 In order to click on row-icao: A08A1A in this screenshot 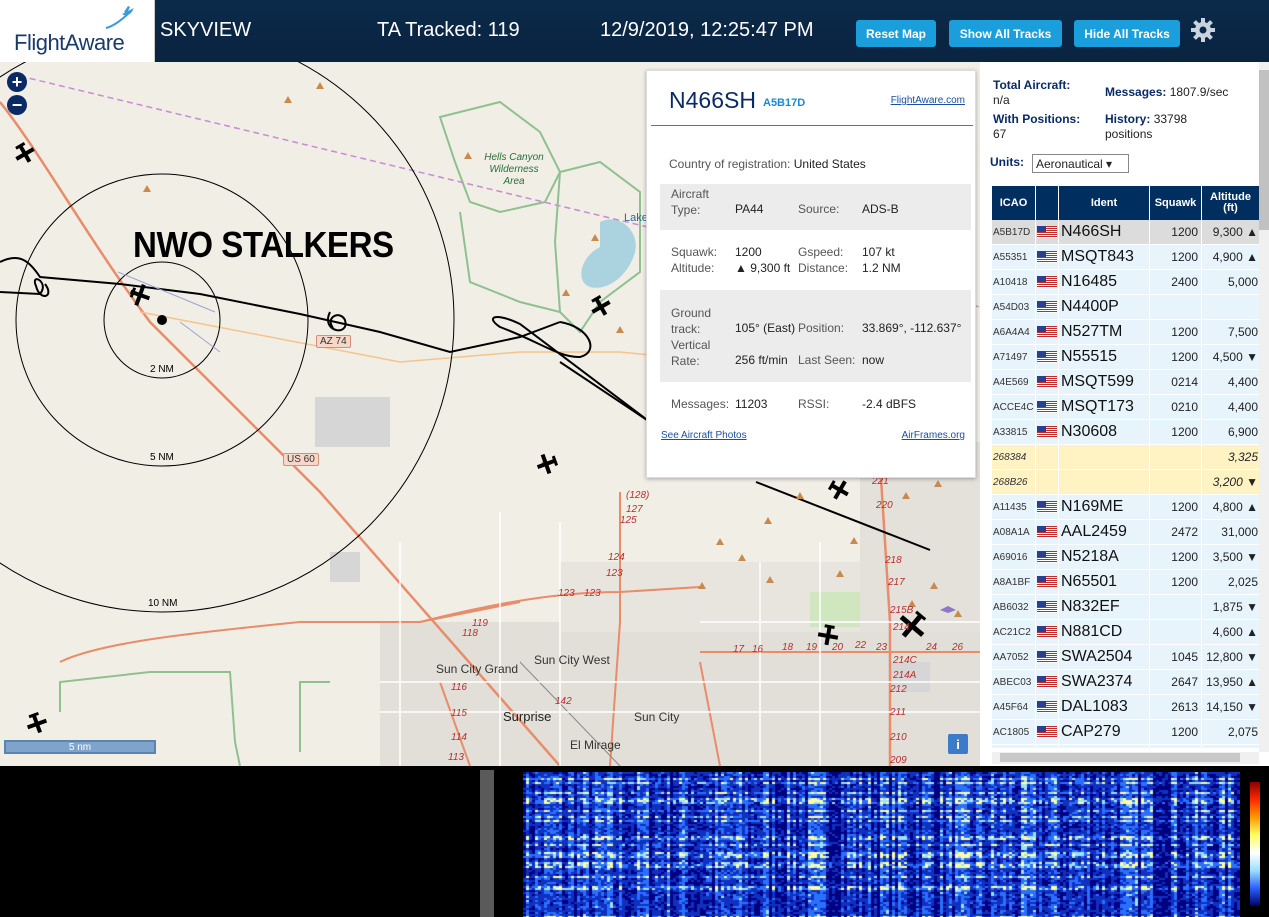, I will do `click(1013, 532)`.